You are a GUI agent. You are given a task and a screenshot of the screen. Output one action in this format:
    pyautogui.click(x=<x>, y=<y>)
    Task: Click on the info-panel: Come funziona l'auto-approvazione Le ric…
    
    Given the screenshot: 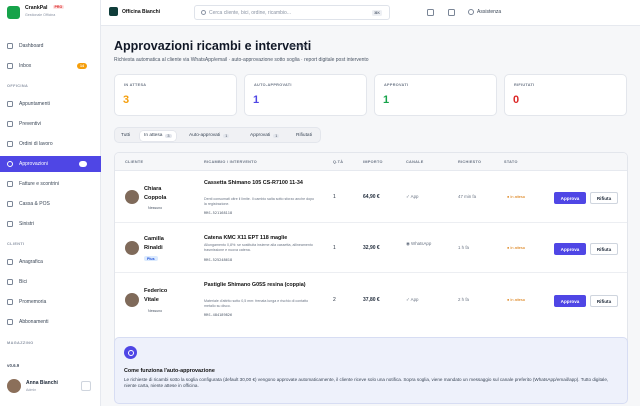 What is the action you would take?
    pyautogui.click(x=371, y=370)
    